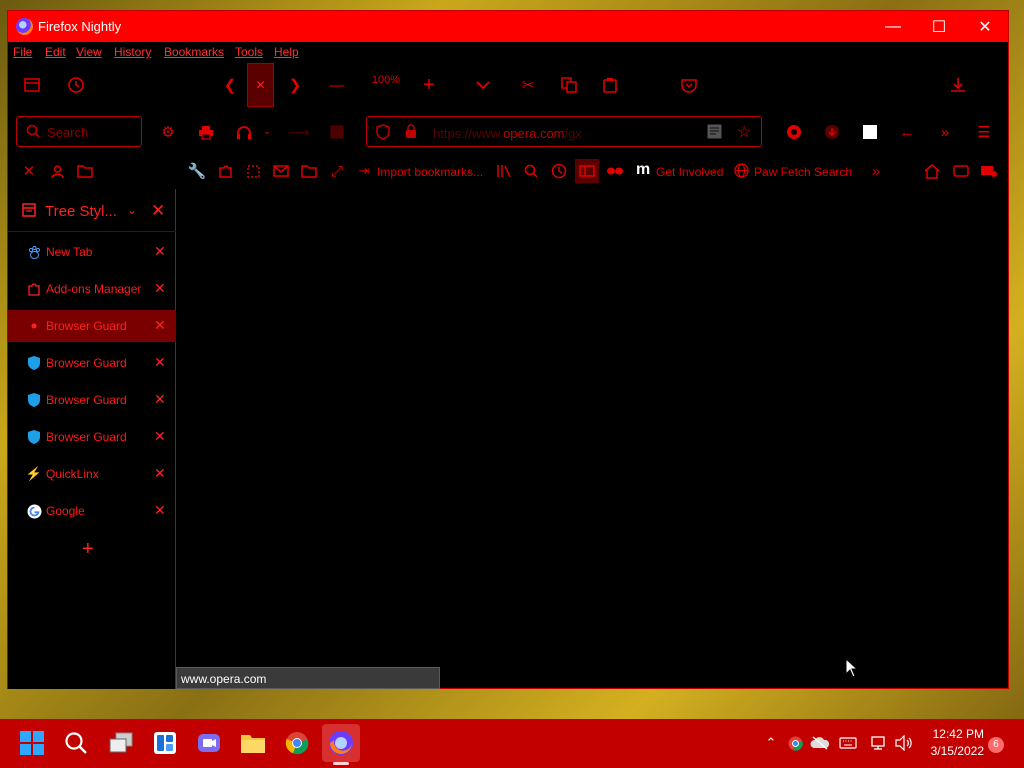 The height and width of the screenshot is (768, 1024). I want to click on history-icon, so click(76, 85).